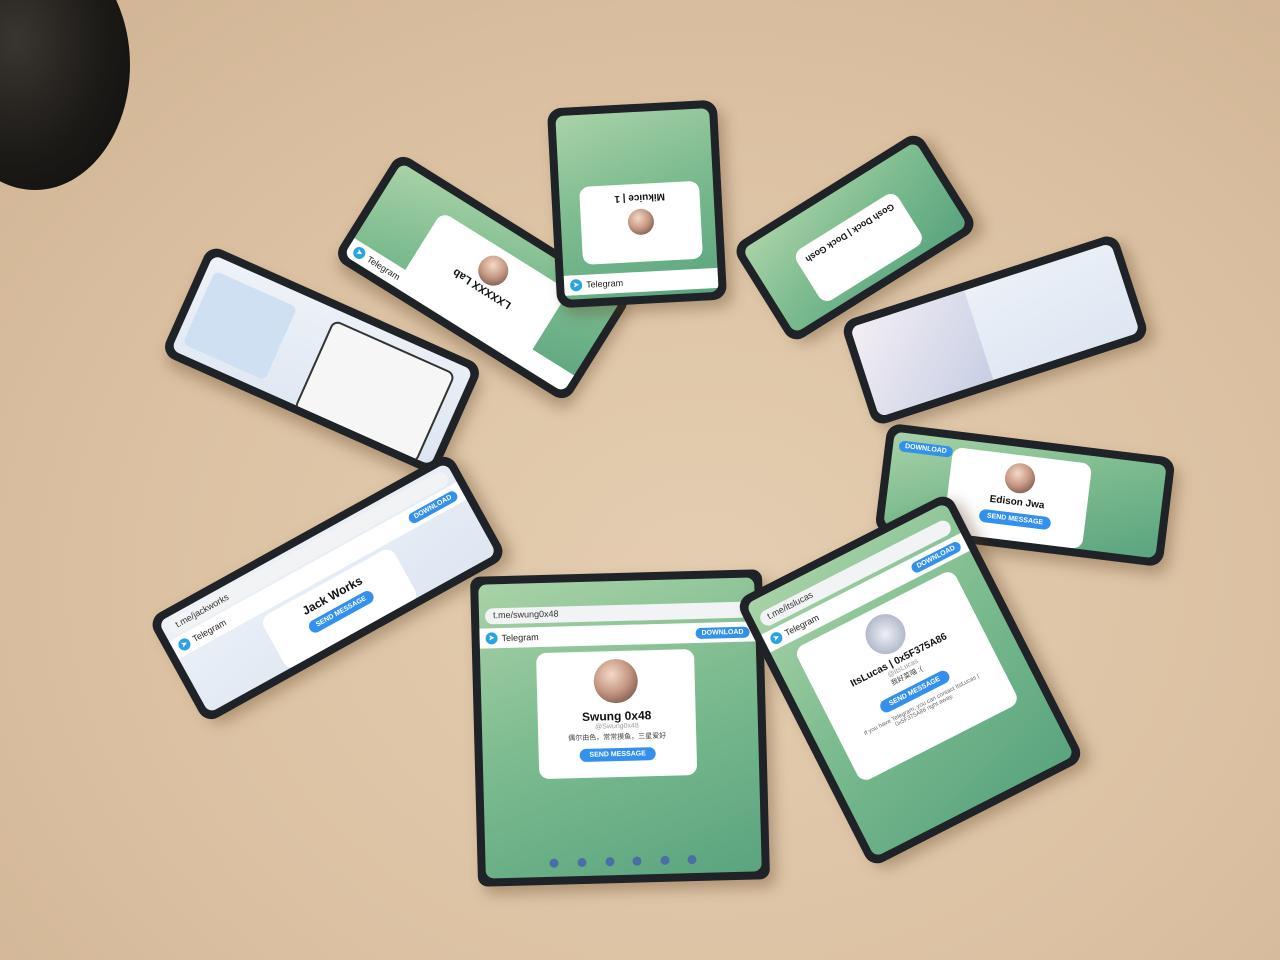 The height and width of the screenshot is (960, 1280). I want to click on telegram-header: ➤ Telegram DOWNLOAD, so click(617, 635).